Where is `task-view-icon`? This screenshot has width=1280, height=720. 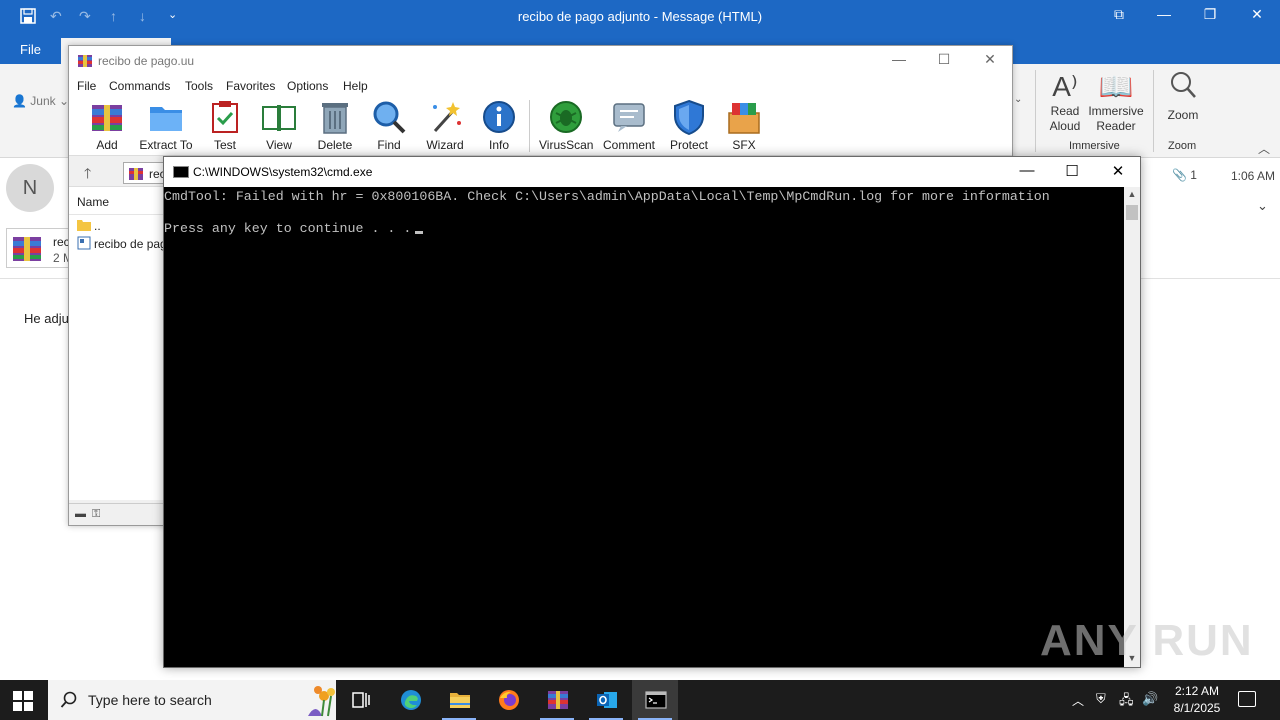
task-view-icon is located at coordinates (361, 700).